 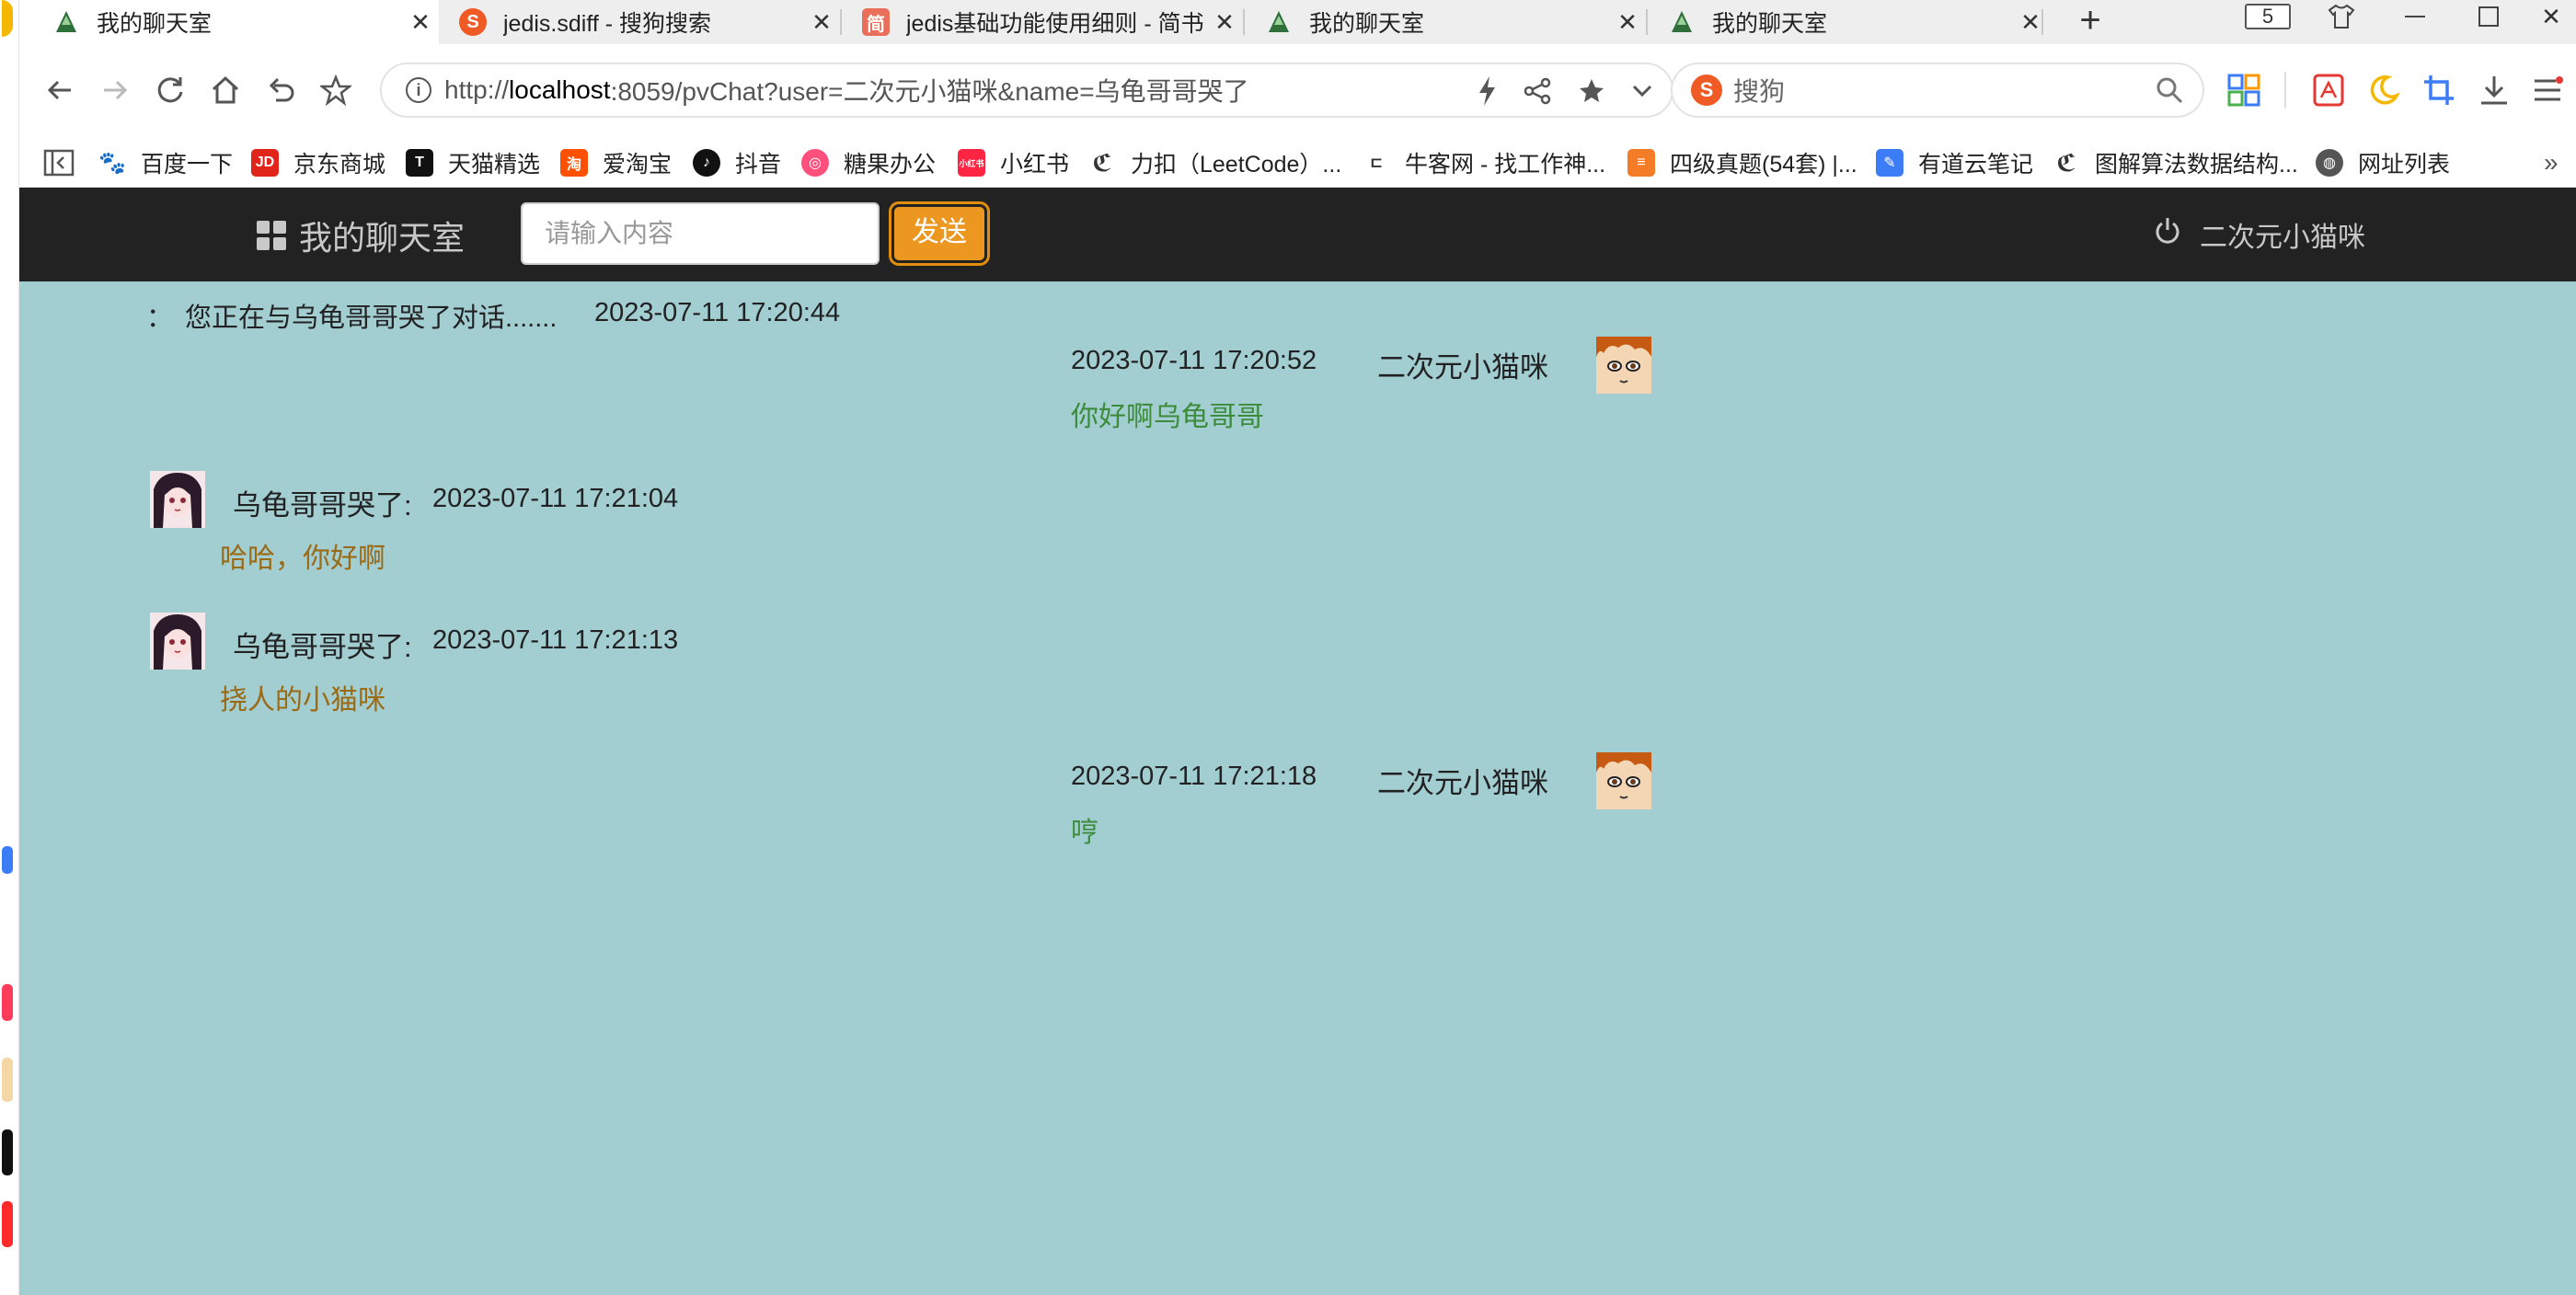 I want to click on bookmarks-toggle-icon, so click(x=59, y=162).